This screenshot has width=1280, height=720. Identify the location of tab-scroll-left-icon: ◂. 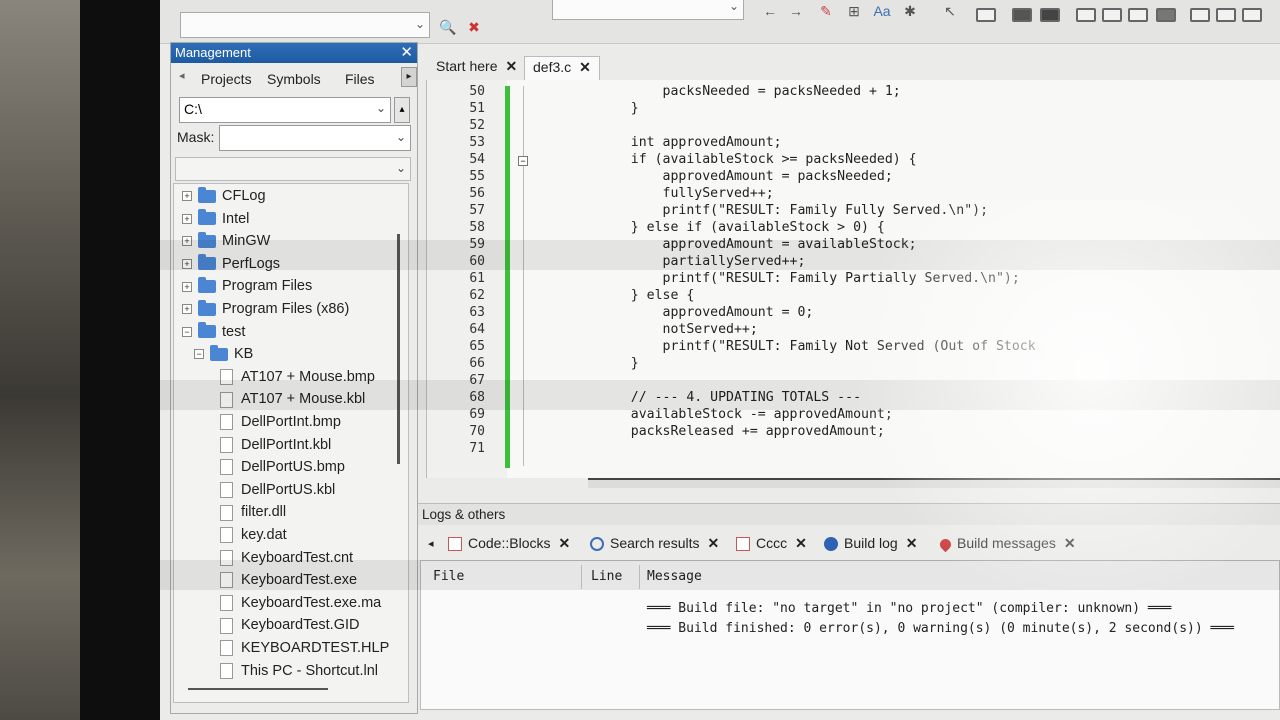
(431, 547).